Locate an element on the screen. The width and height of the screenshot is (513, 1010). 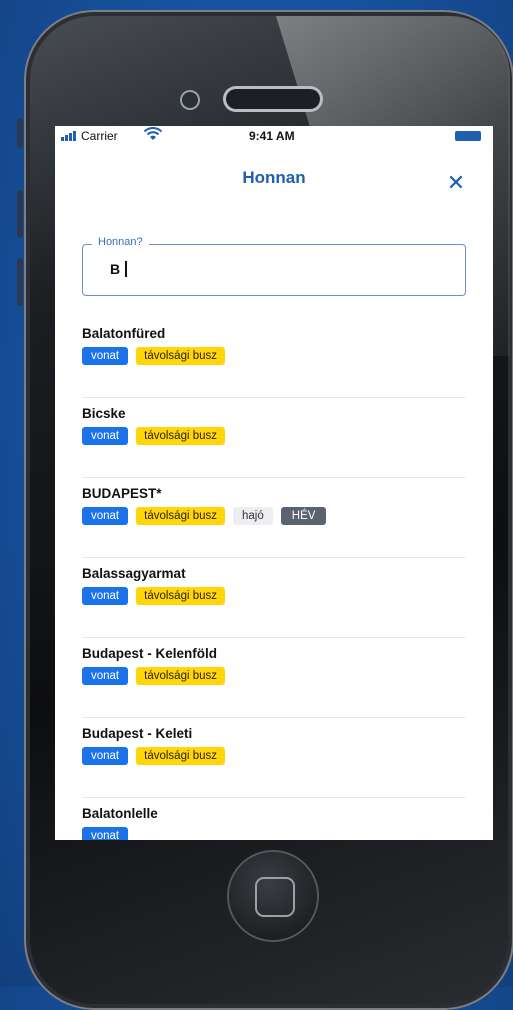
transport-tag-hev: HÉV is located at coordinates (303, 516).